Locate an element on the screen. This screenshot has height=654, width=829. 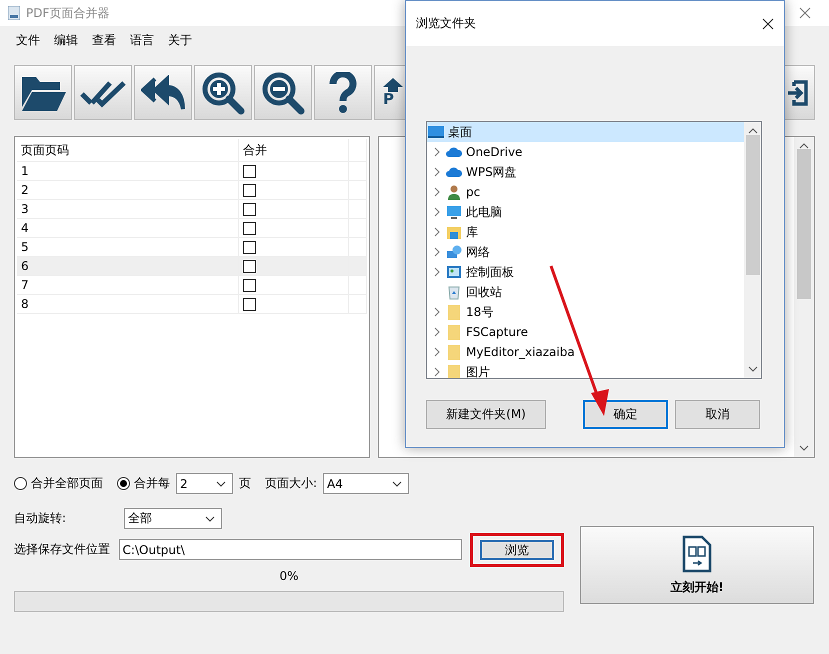
table-cell: 3 is located at coordinates (128, 209).